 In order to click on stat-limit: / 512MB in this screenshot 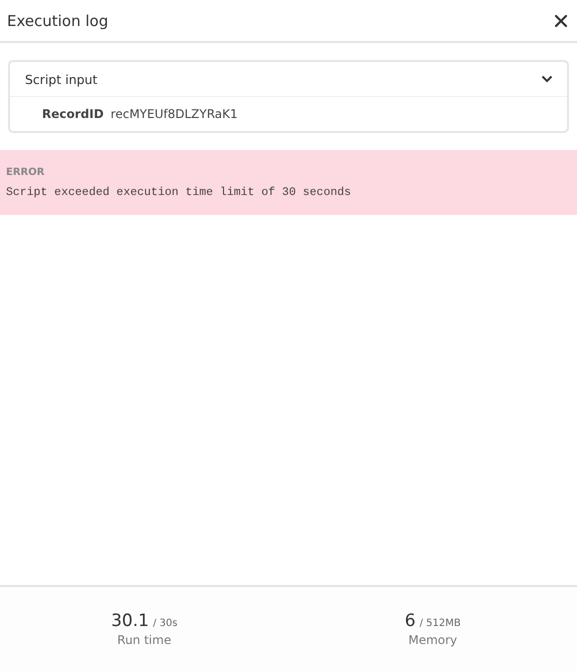, I will do `click(440, 623)`.